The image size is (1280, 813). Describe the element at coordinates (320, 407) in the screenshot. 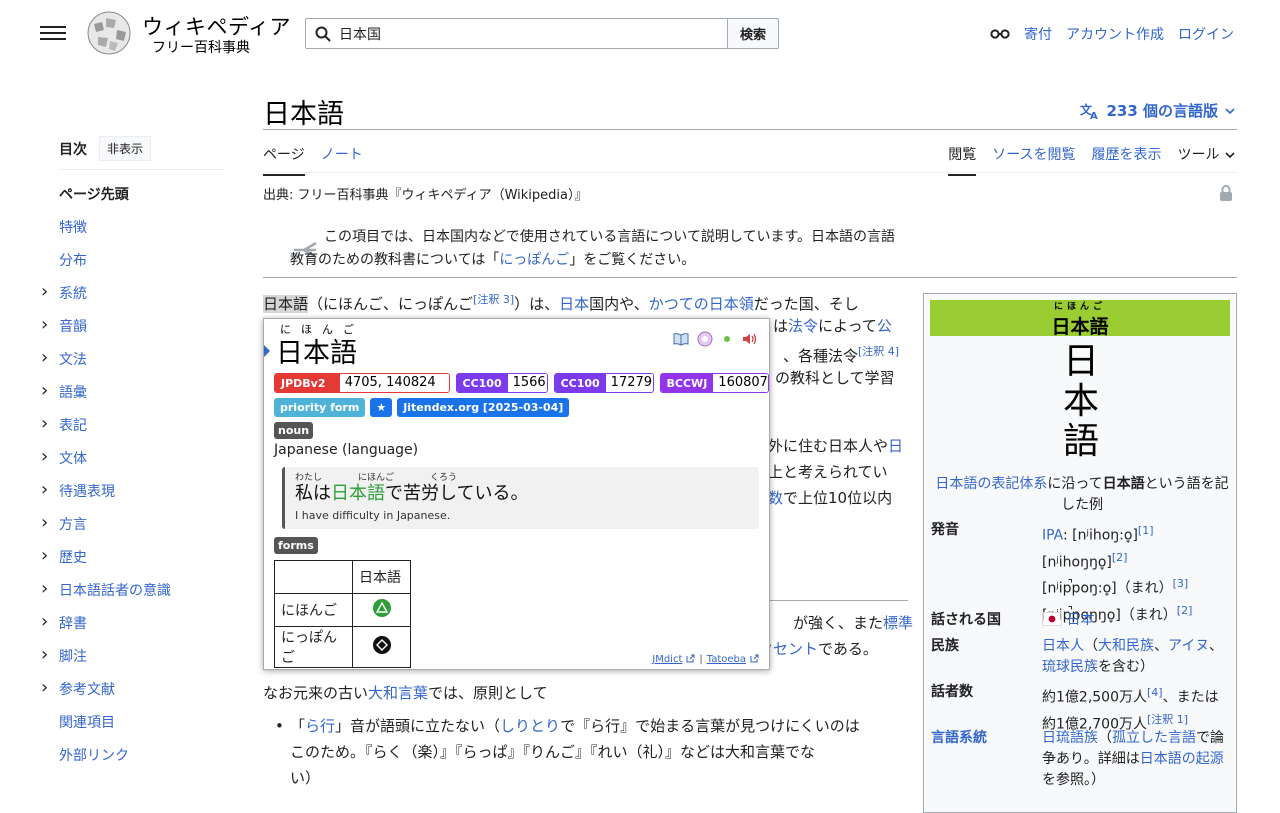

I see `priority-form-tag: priority form` at that location.